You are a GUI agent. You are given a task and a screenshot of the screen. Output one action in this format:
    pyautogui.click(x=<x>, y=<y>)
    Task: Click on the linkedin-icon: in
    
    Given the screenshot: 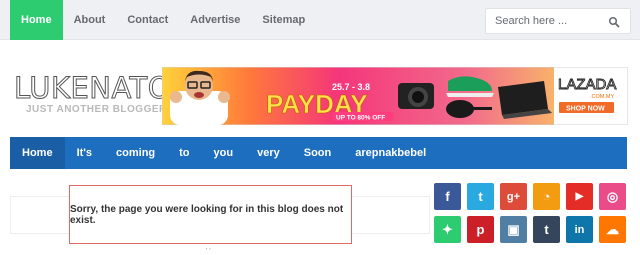 What is the action you would take?
    pyautogui.click(x=579, y=229)
    